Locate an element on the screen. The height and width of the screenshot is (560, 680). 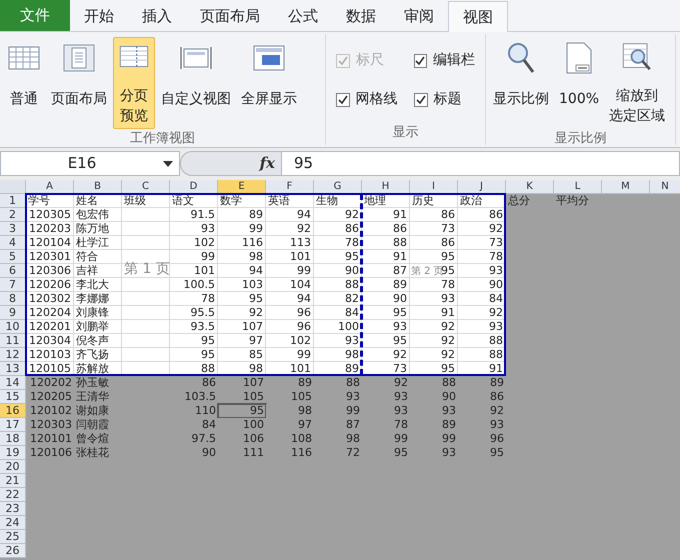
row-header: 11 is located at coordinates (13, 341).